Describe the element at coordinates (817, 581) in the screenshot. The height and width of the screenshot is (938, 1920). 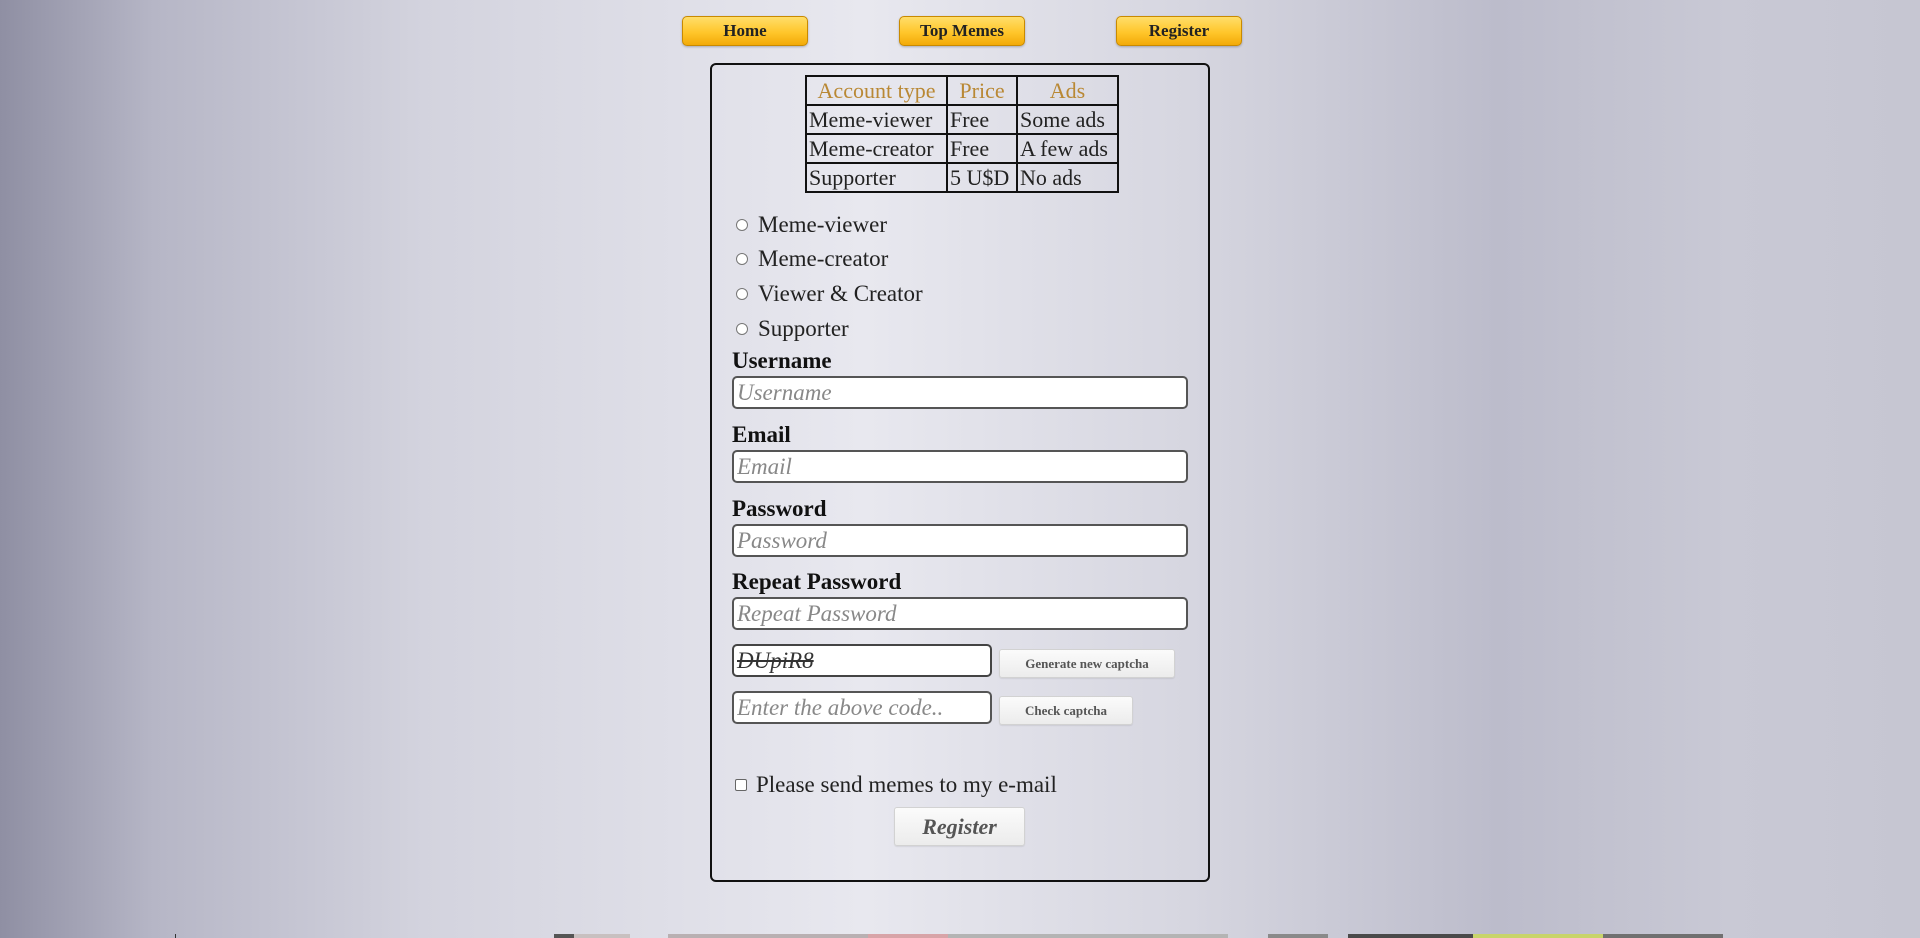
I see `repeat-password-label: Repeat Password` at that location.